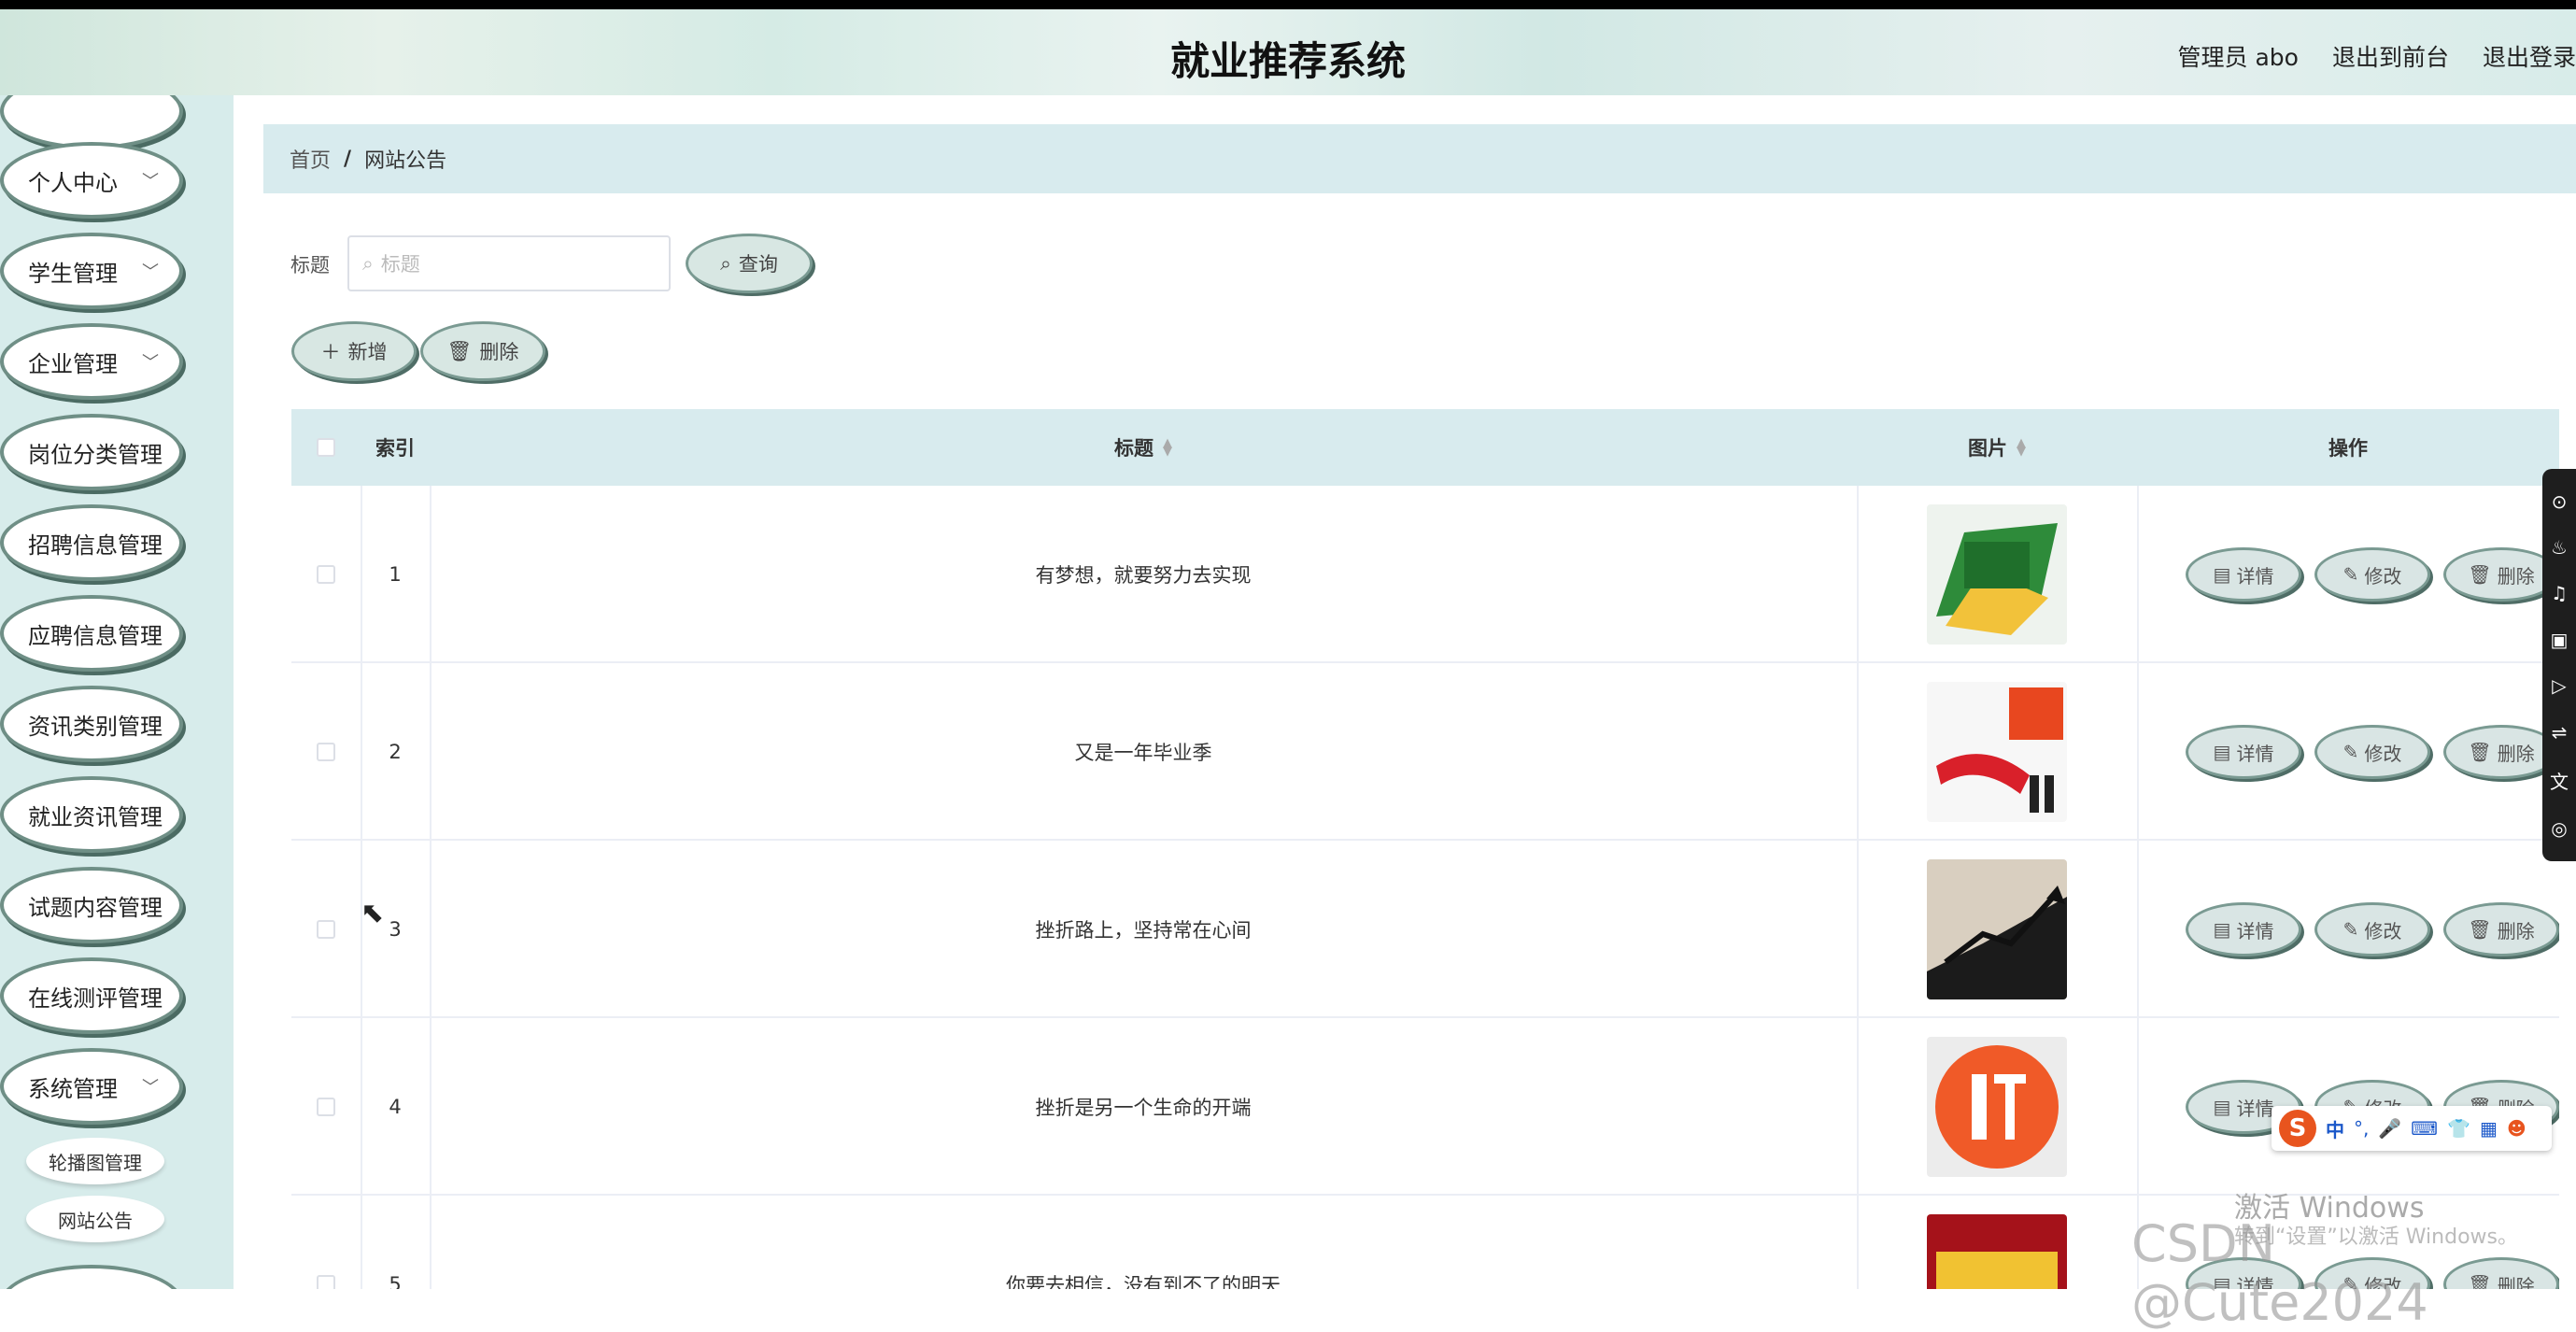 The width and height of the screenshot is (2576, 1332). Describe the element at coordinates (2529, 56) in the screenshot. I see `logout-link: 退出登录` at that location.